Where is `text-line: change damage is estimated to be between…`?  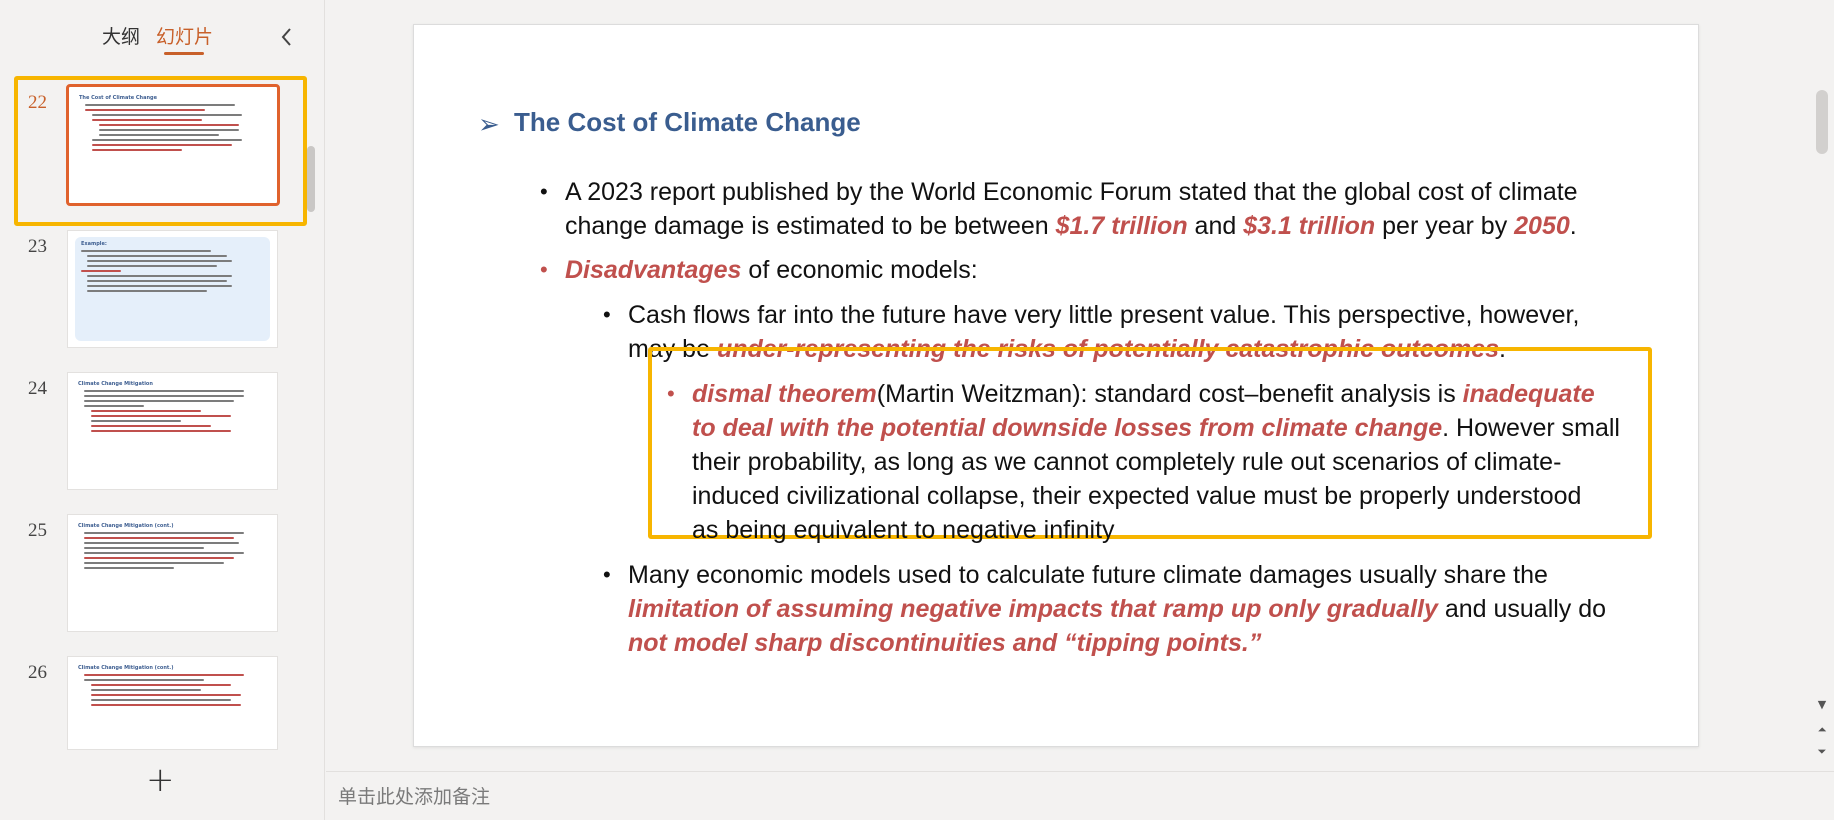 text-line: change damage is estimated to be between… is located at coordinates (1071, 226).